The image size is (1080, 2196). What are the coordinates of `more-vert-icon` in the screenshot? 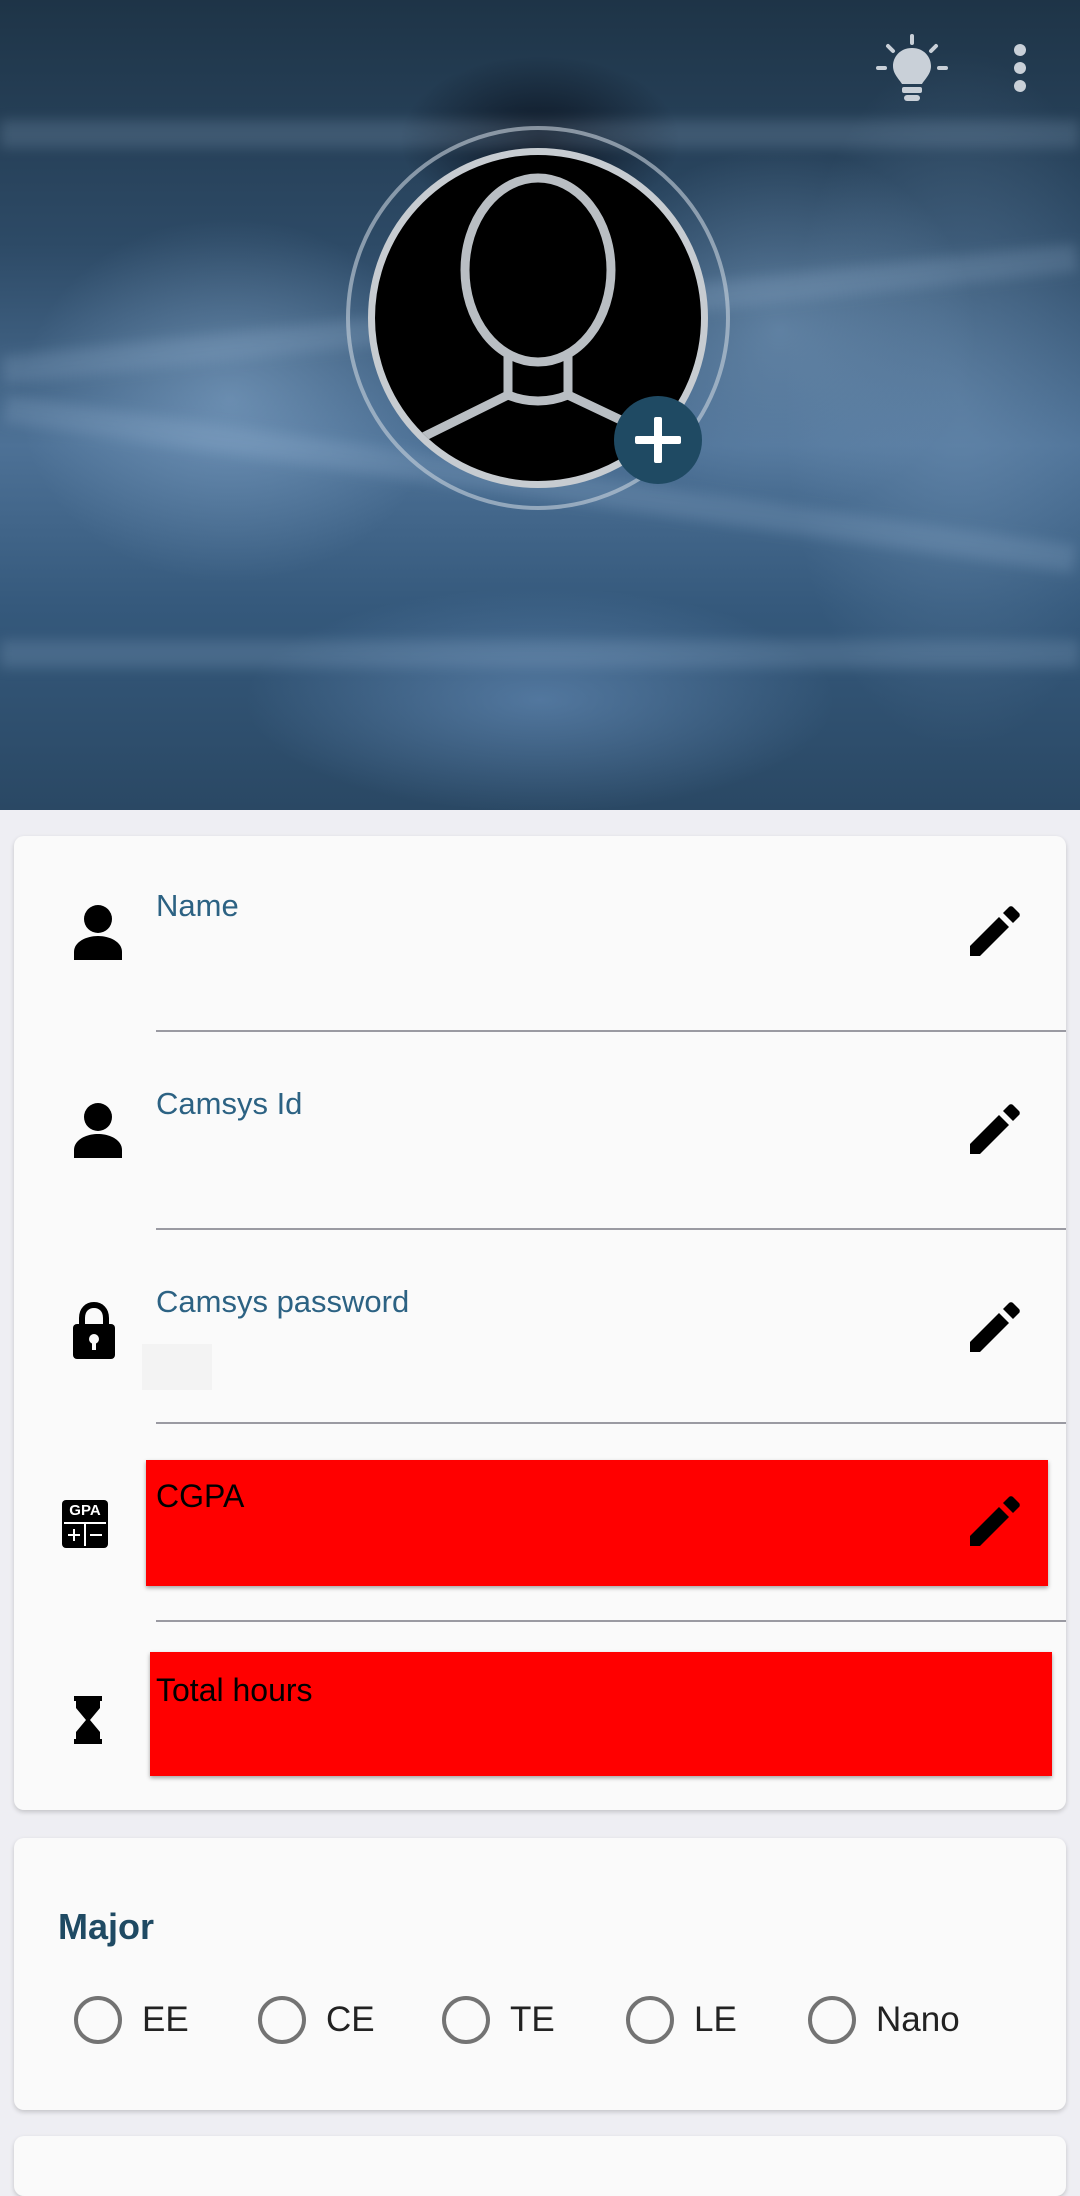 It's located at (1020, 70).